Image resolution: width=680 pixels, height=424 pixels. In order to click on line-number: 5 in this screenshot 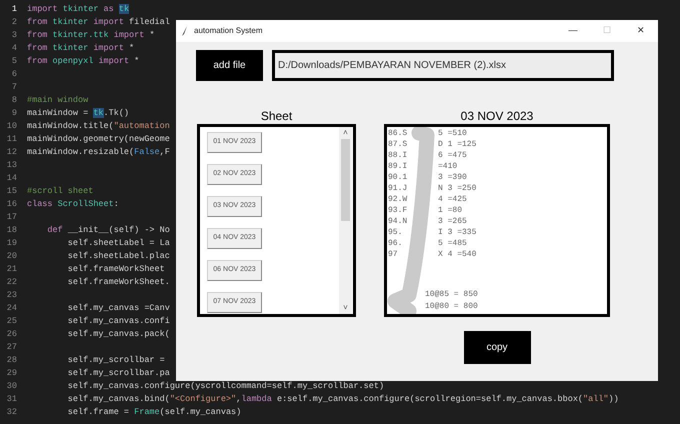, I will do `click(13, 61)`.